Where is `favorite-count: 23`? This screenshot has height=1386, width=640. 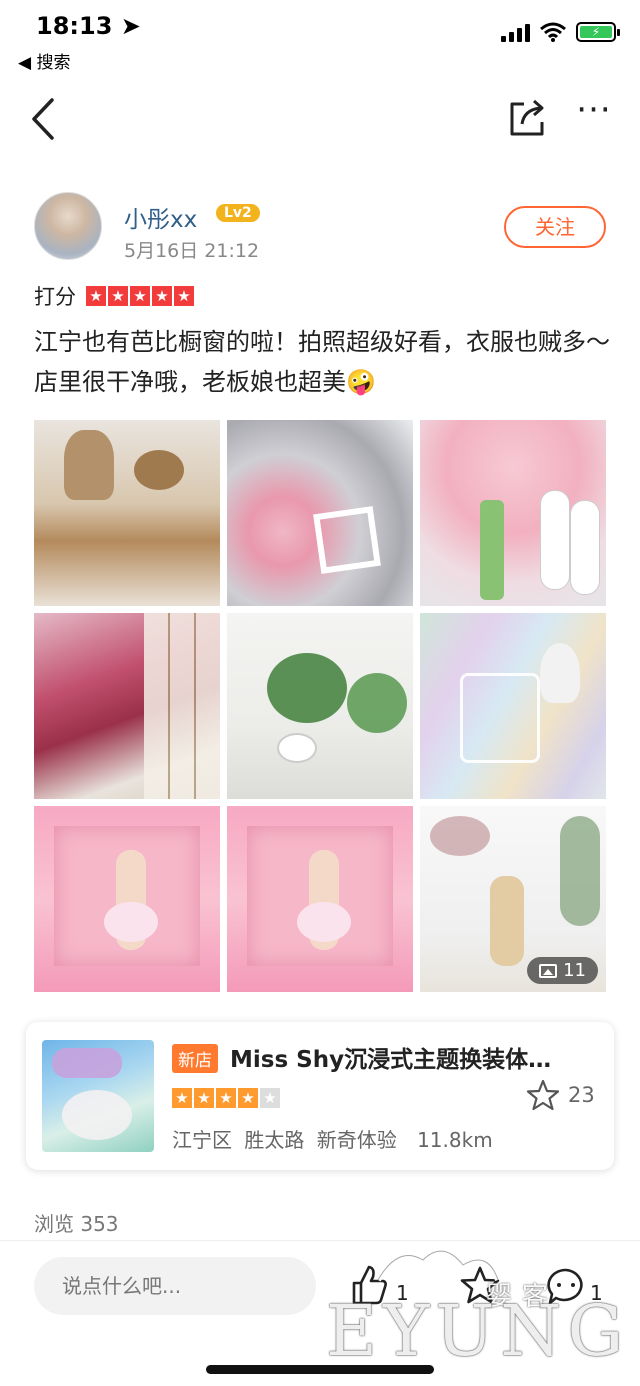
favorite-count: 23 is located at coordinates (581, 1095).